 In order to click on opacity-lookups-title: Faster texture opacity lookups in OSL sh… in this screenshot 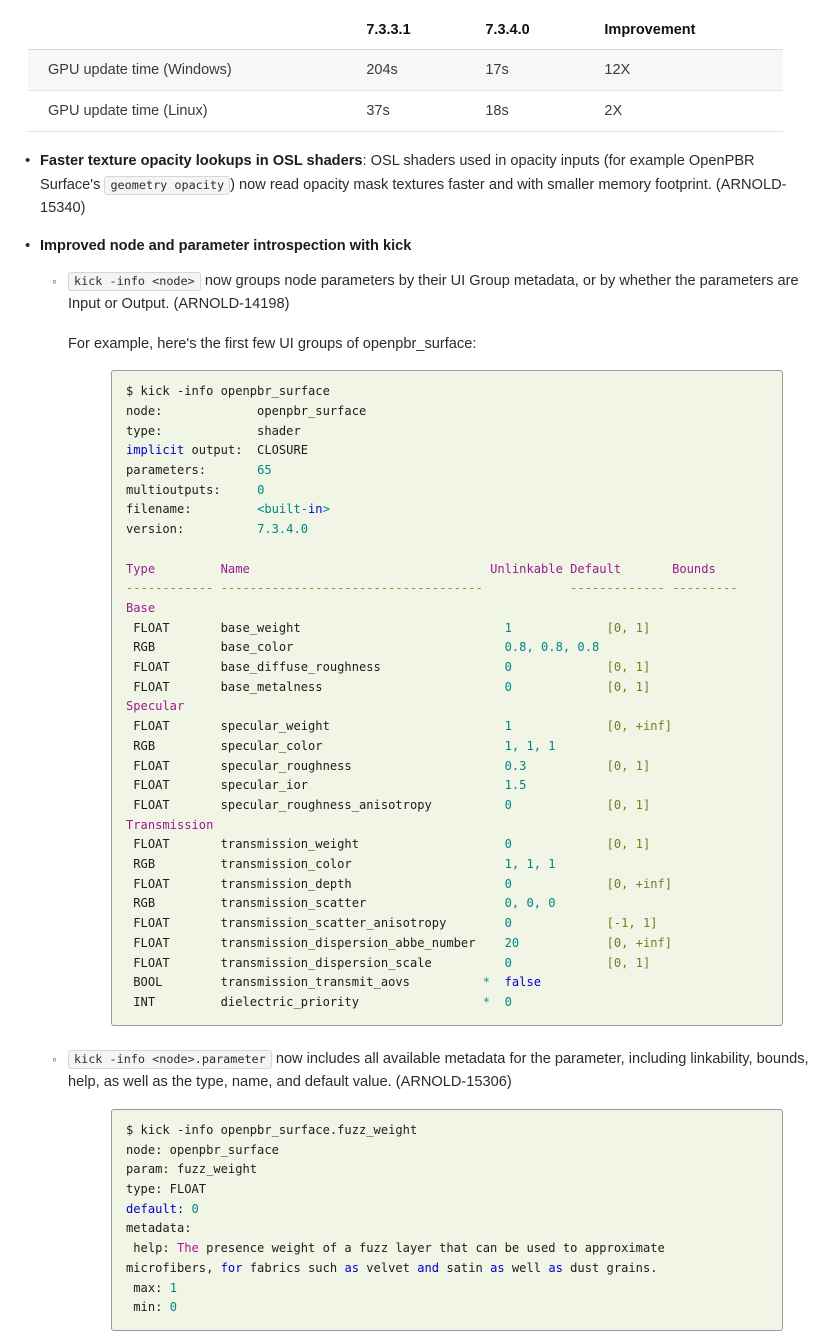, I will do `click(201, 161)`.